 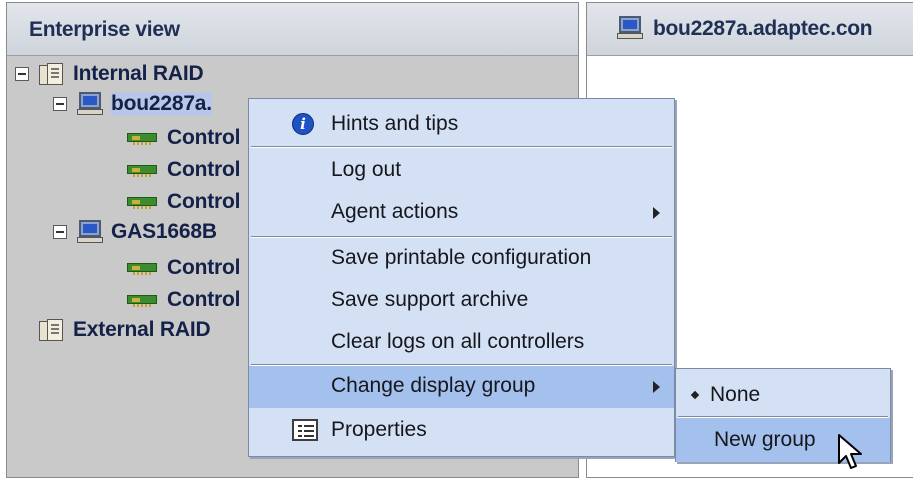 I want to click on tree-label-internal-raid: Internal RAID, so click(x=138, y=73).